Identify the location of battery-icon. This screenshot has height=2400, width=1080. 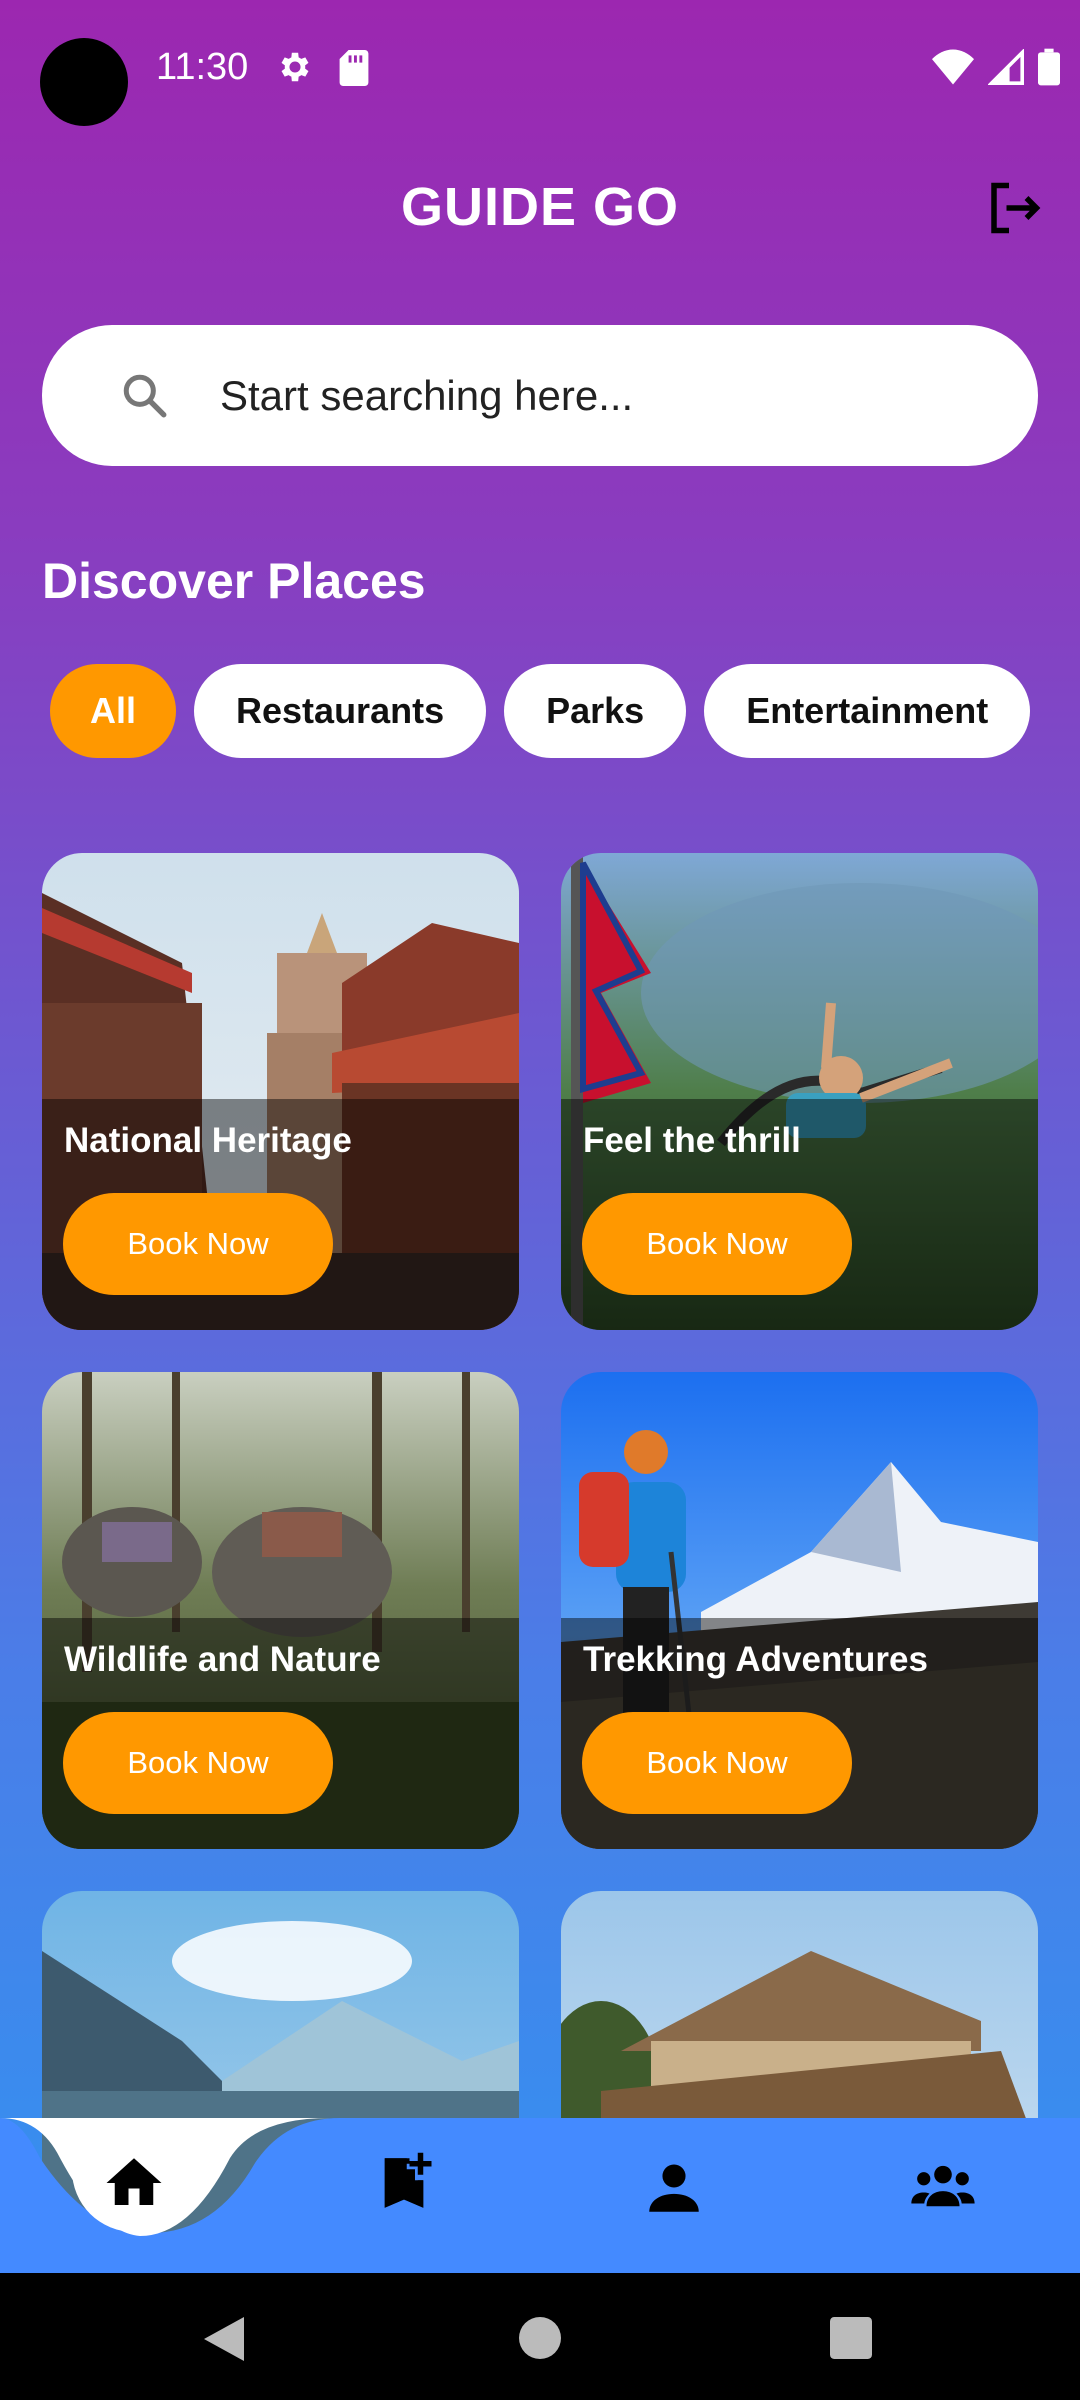
(1049, 67).